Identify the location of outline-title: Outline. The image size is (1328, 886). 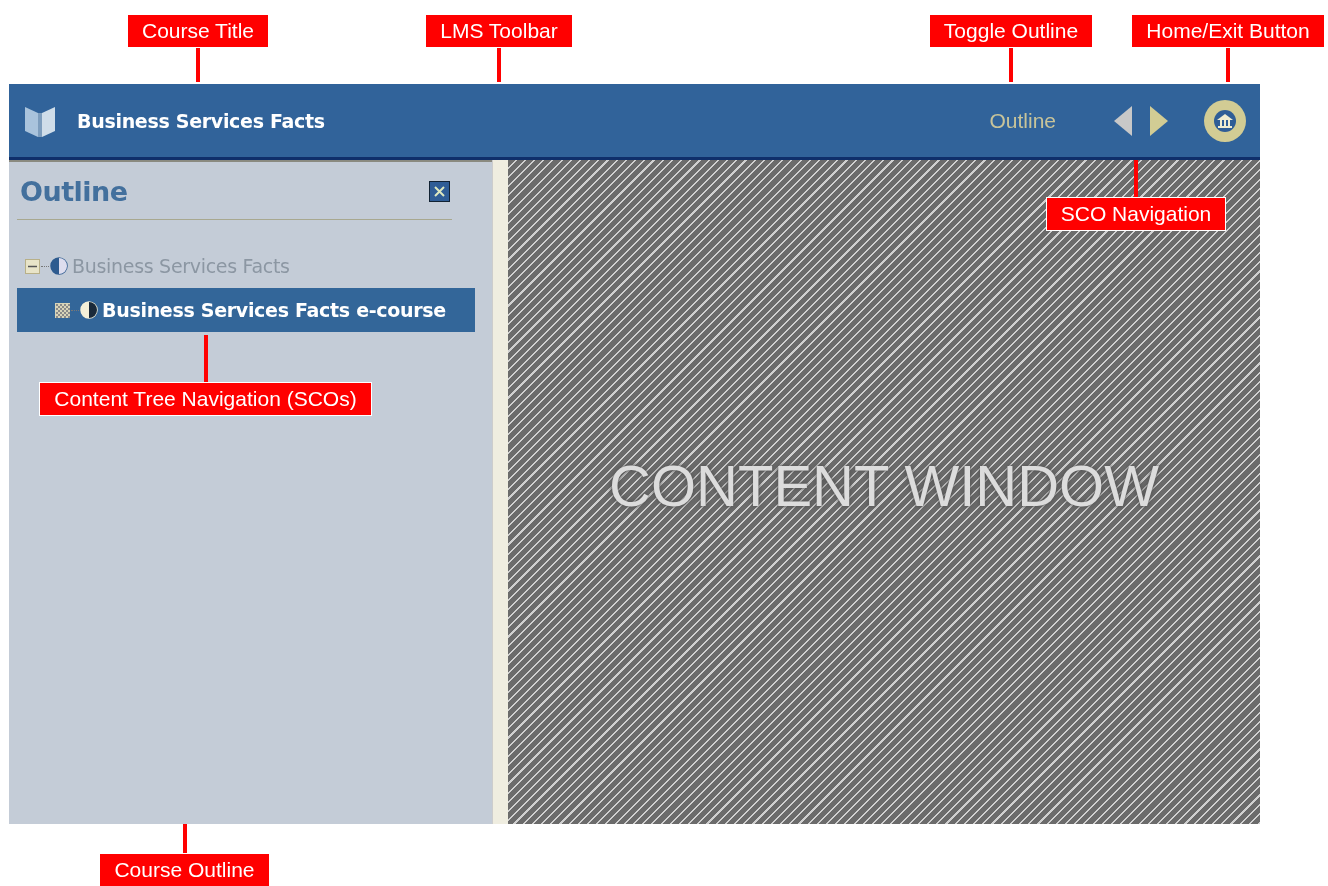
(74, 191).